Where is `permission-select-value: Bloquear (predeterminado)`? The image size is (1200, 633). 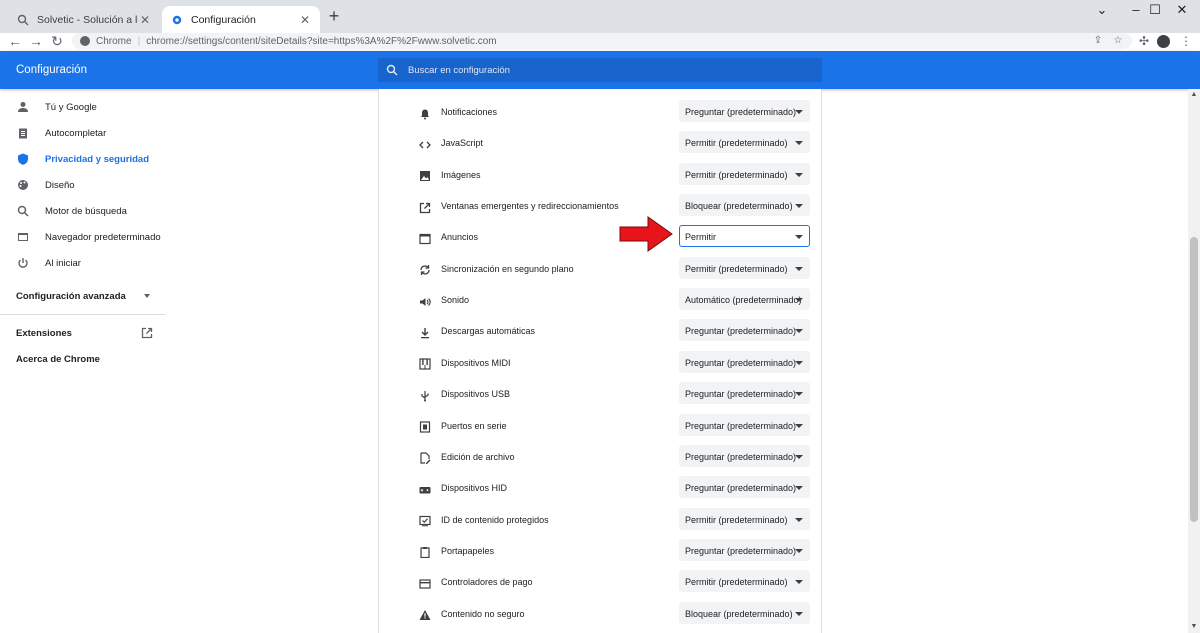 permission-select-value: Bloquear (predeterminado) is located at coordinates (739, 206).